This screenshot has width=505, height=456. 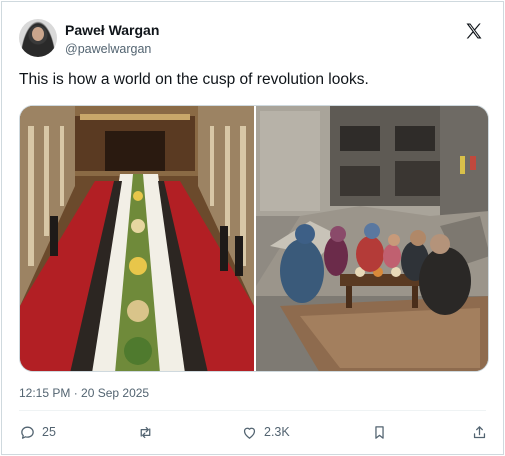 I want to click on like-button: 2.3K, so click(x=265, y=432).